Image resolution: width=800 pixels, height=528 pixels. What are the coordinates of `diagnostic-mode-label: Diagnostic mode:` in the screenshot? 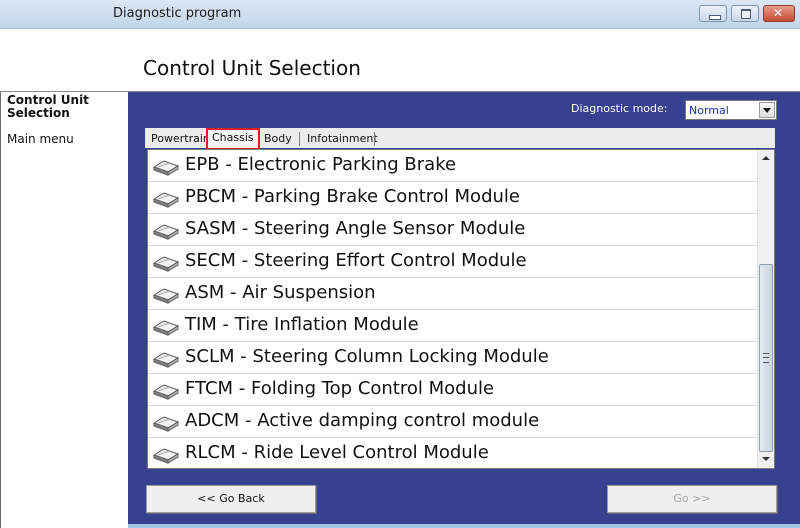 It's located at (619, 108).